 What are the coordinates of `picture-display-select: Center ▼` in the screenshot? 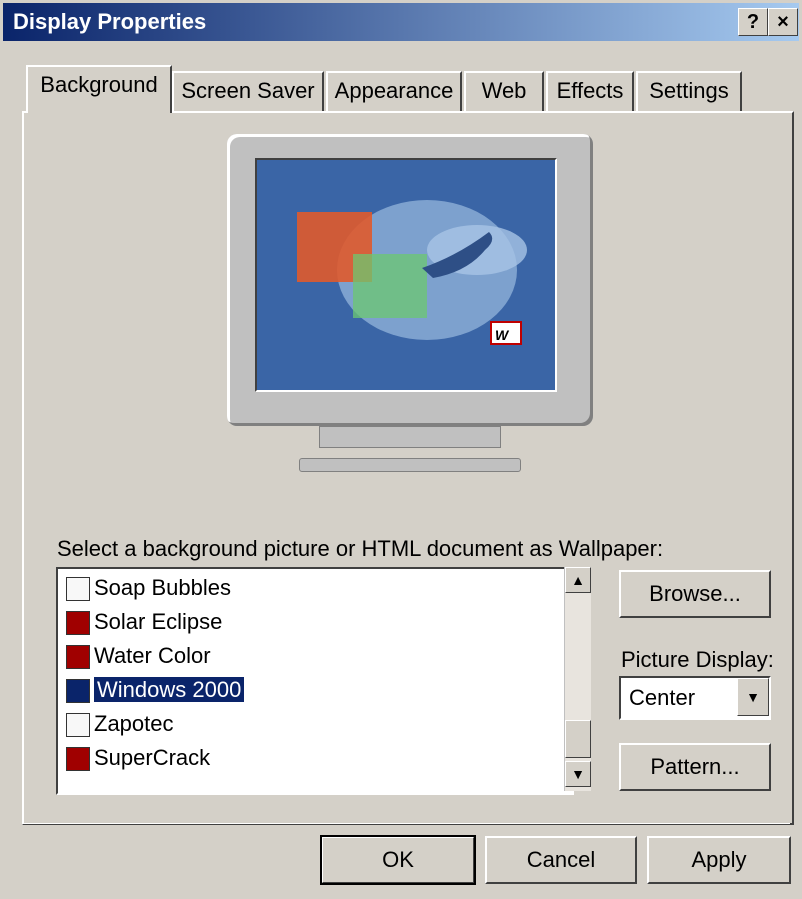 It's located at (695, 698).